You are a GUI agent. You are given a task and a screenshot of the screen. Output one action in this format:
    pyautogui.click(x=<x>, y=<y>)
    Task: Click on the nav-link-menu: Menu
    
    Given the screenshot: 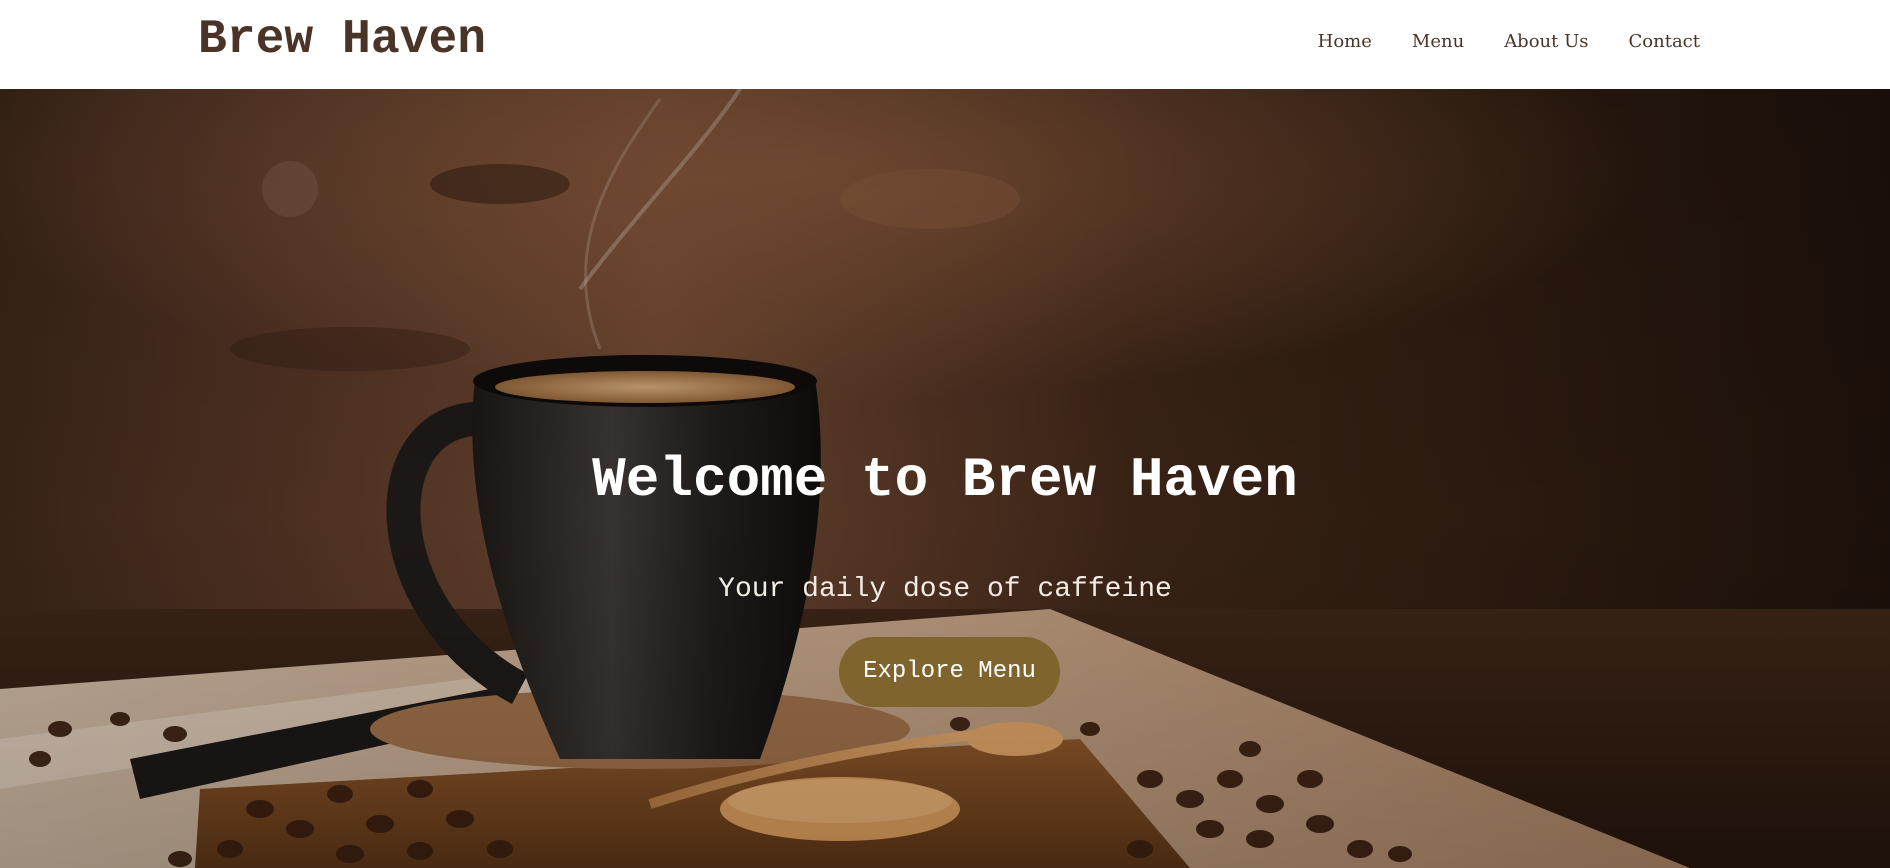 What is the action you would take?
    pyautogui.click(x=1438, y=42)
    